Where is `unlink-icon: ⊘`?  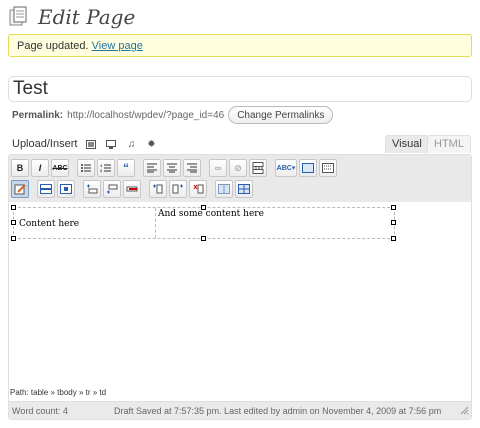
unlink-icon: ⊘ is located at coordinates (238, 168).